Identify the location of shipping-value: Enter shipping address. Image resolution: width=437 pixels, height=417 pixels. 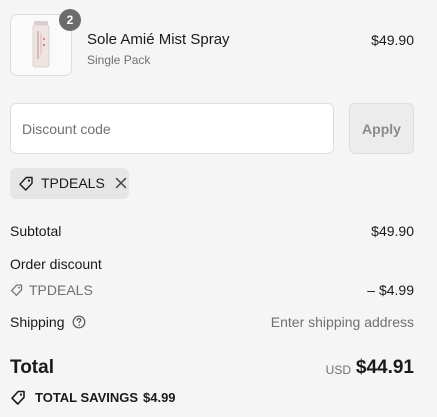
(342, 322).